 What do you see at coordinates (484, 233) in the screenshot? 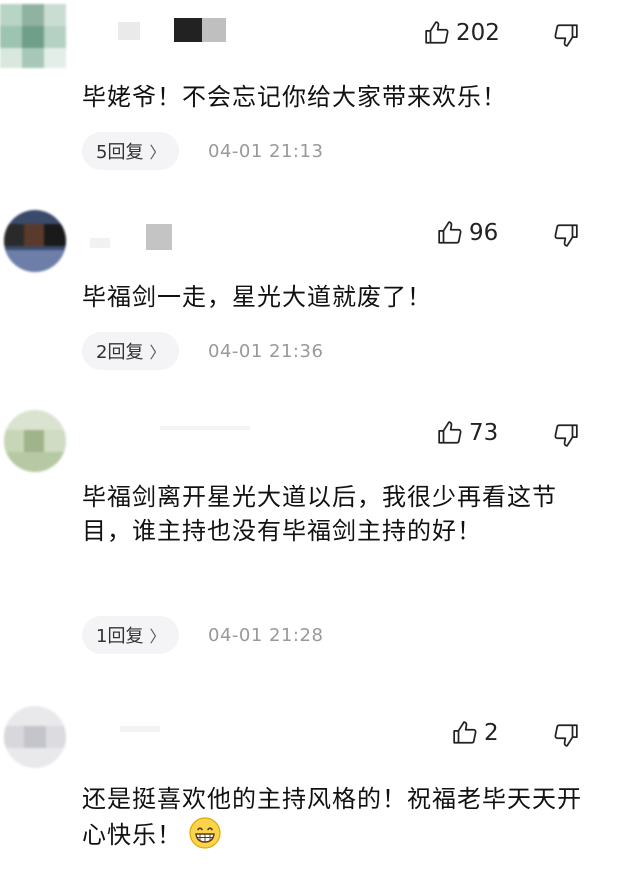
I see `like-count: 96` at bounding box center [484, 233].